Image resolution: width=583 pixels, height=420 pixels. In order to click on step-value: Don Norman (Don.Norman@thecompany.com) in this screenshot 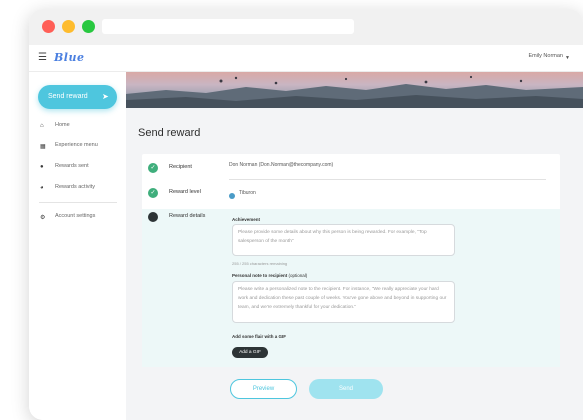, I will do `click(281, 165)`.